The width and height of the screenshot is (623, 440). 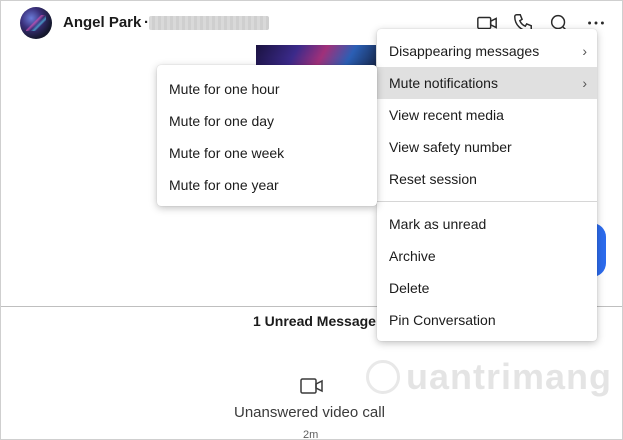 What do you see at coordinates (487, 179) in the screenshot?
I see `menu-item-reset-session: Reset session` at bounding box center [487, 179].